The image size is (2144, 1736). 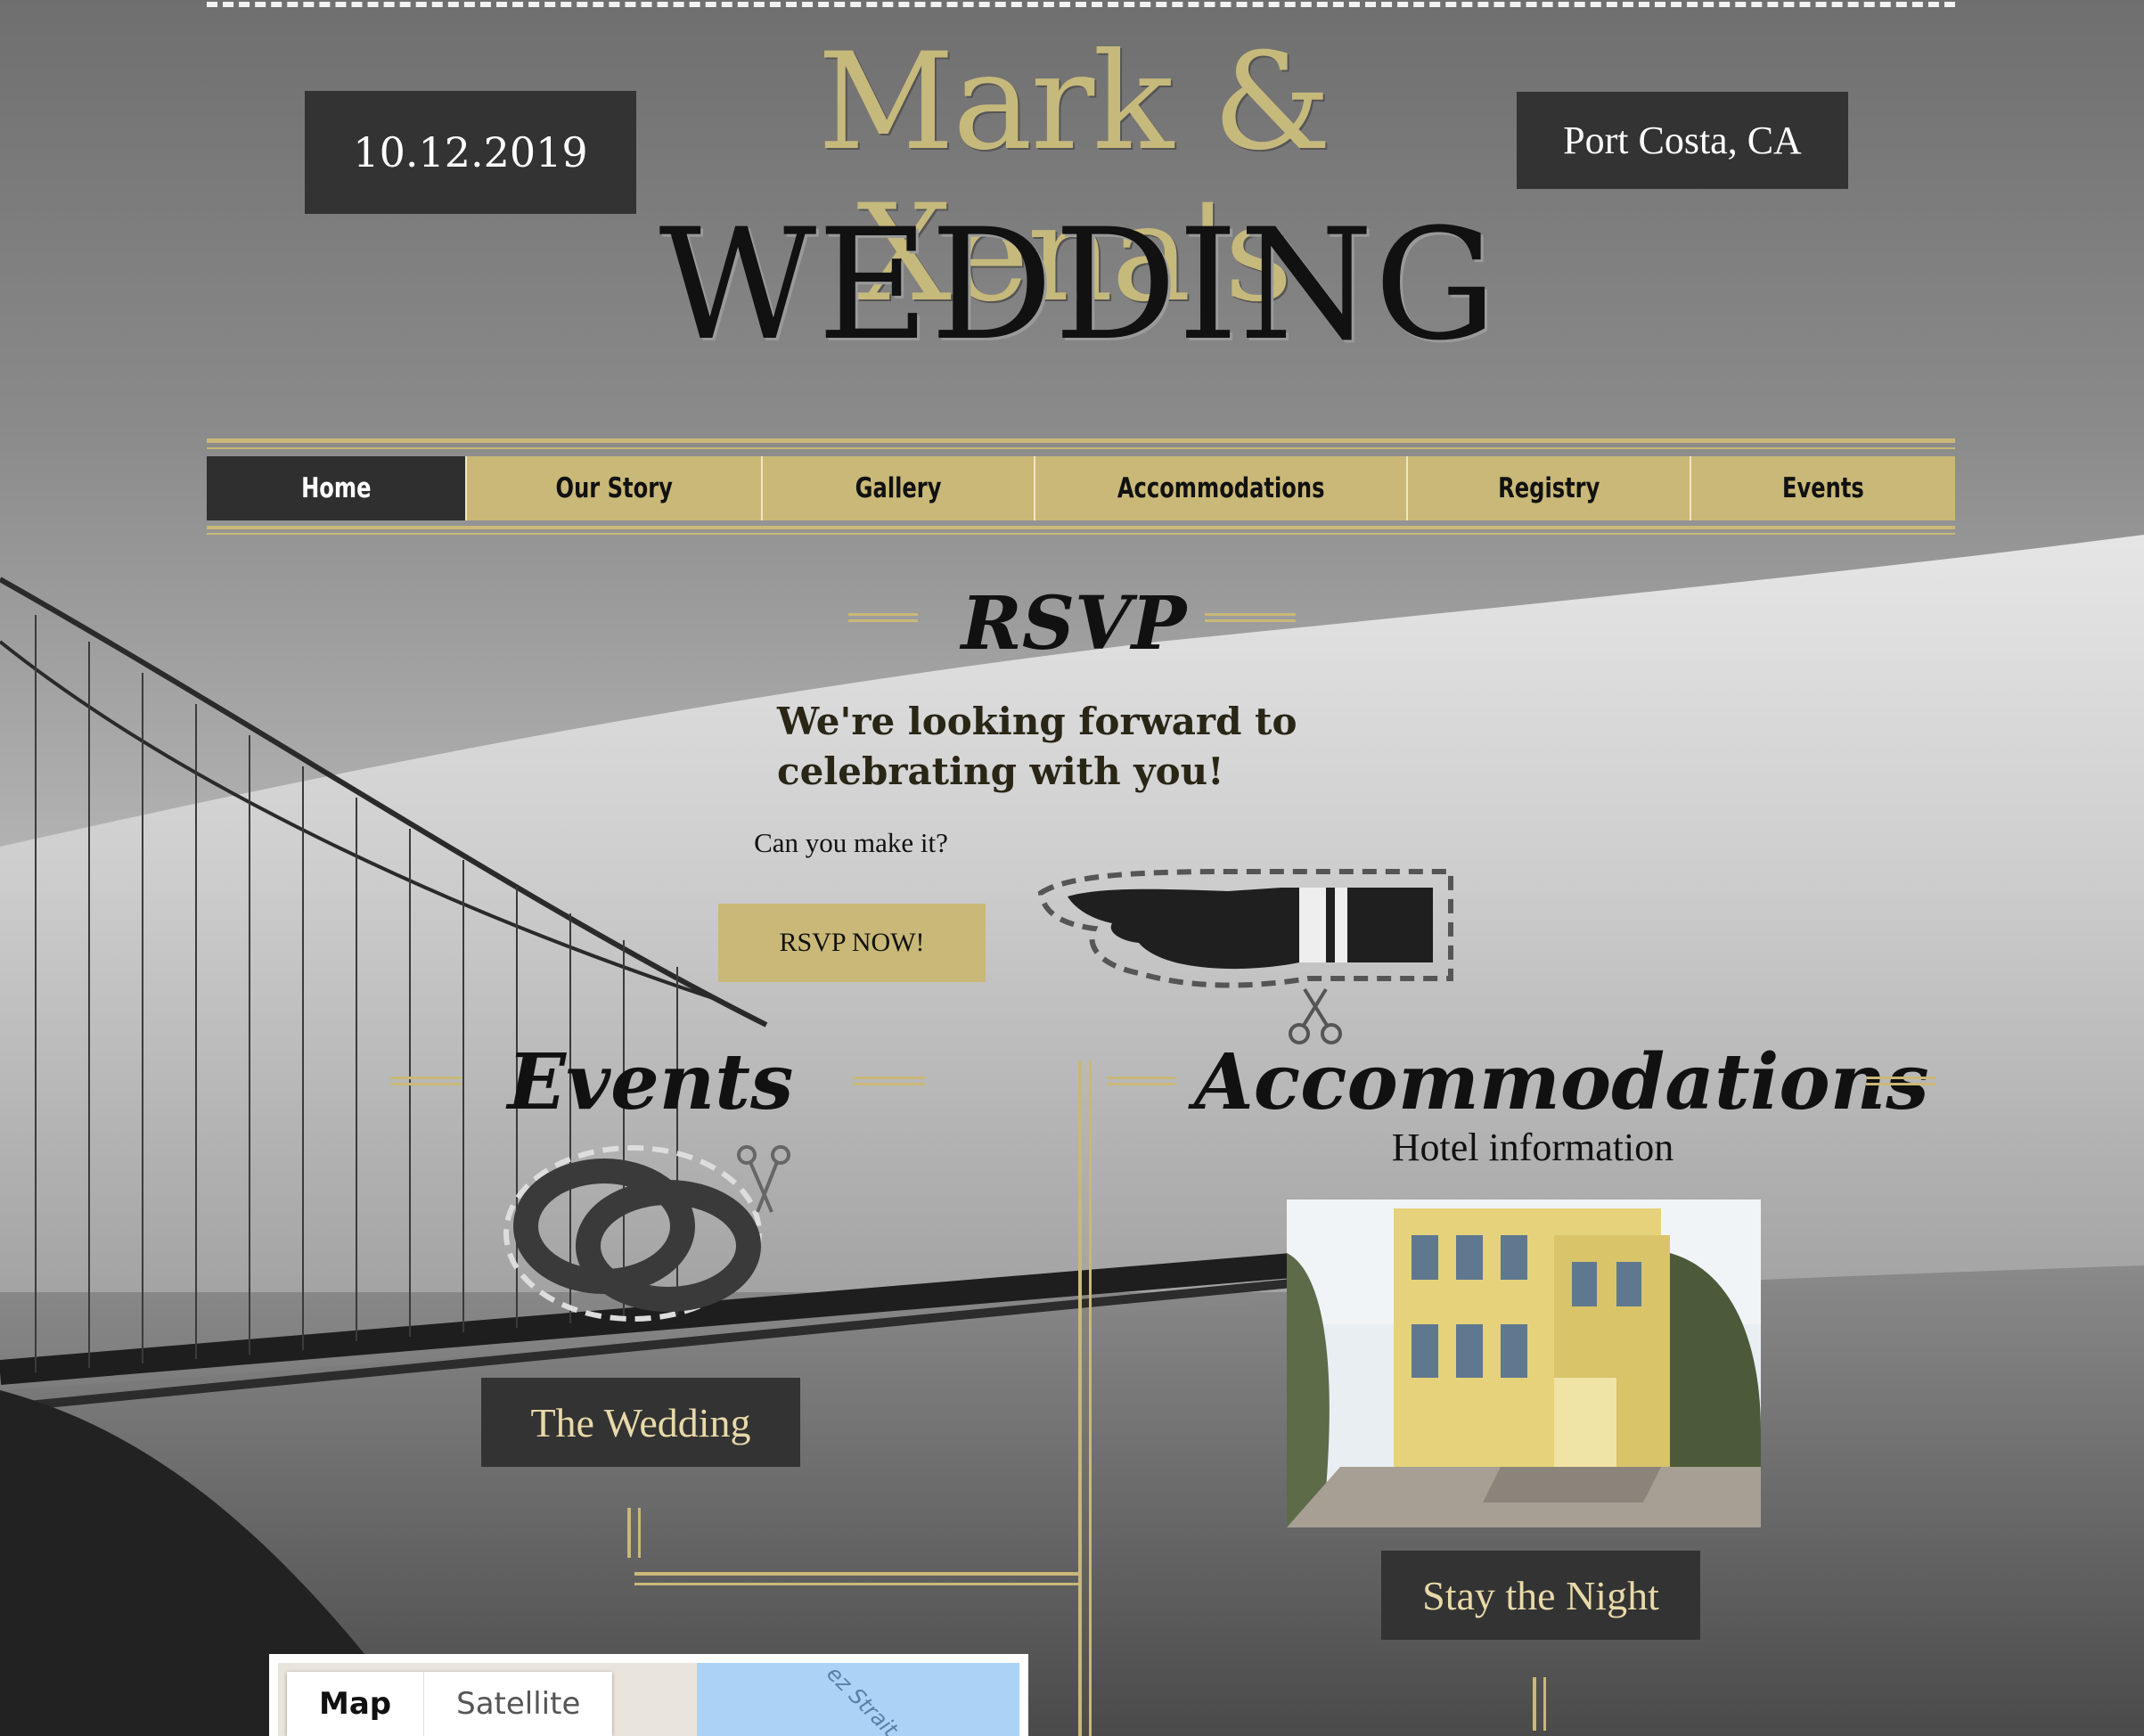 What do you see at coordinates (763, 1179) in the screenshot?
I see `scissors-icon` at bounding box center [763, 1179].